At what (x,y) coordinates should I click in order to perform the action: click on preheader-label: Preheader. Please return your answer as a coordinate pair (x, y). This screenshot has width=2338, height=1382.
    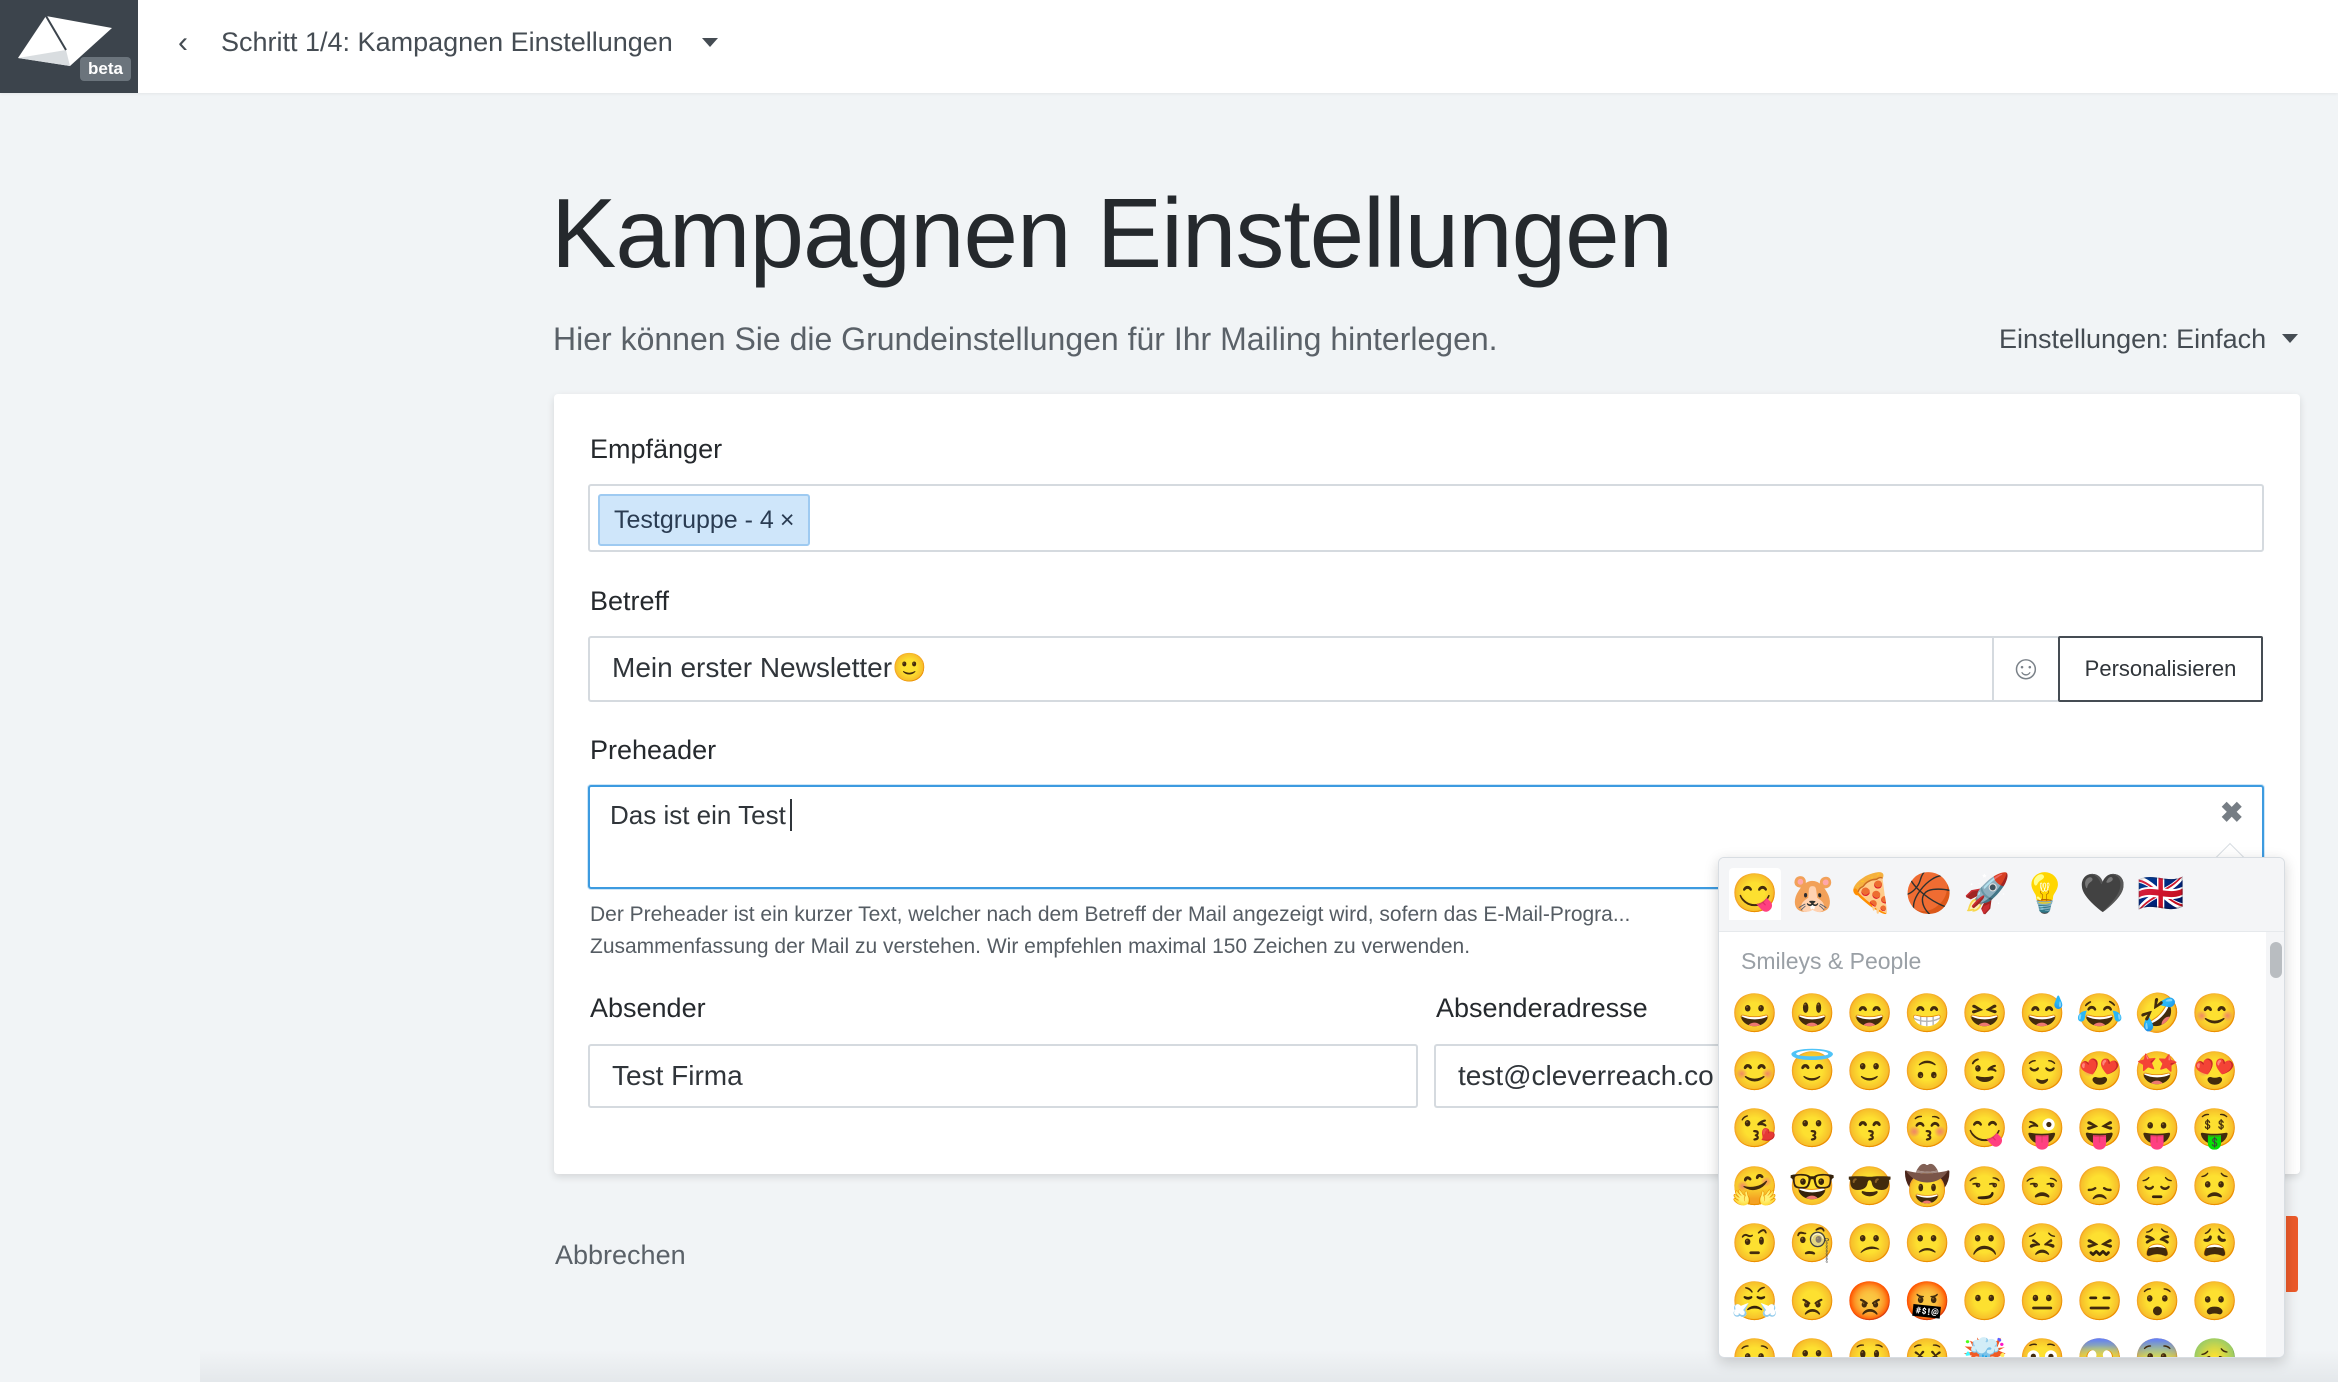
    Looking at the image, I should click on (653, 750).